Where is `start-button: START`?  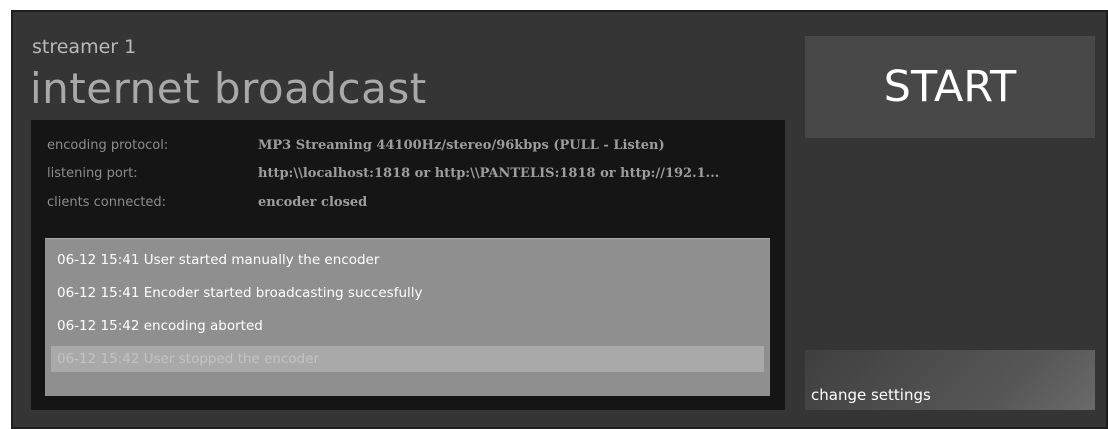 start-button: START is located at coordinates (950, 87).